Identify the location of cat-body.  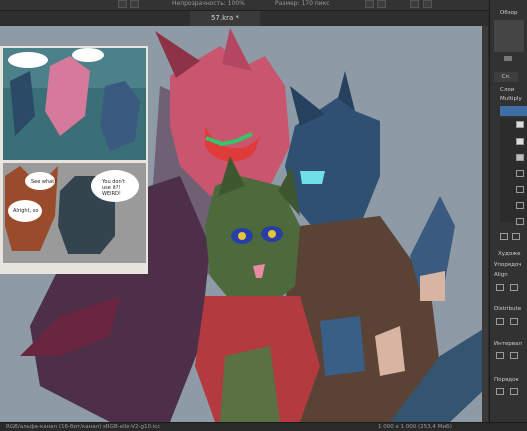
(250, 384).